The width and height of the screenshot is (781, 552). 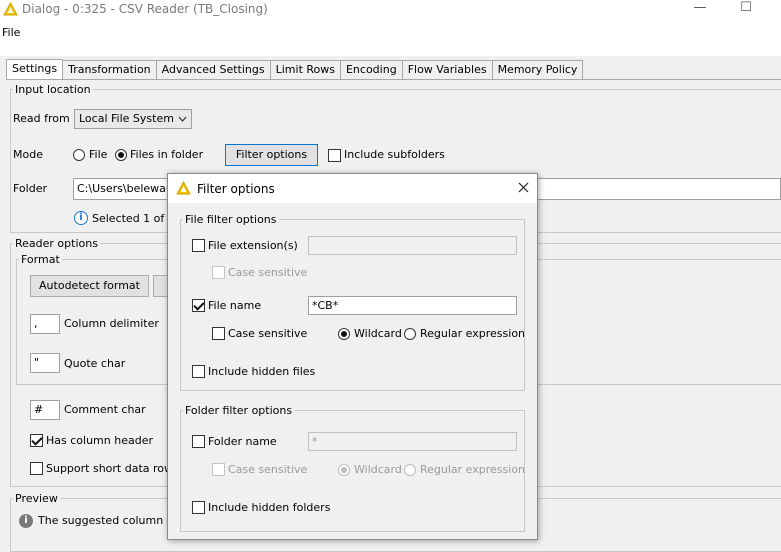 I want to click on close-icon, so click(x=523, y=187).